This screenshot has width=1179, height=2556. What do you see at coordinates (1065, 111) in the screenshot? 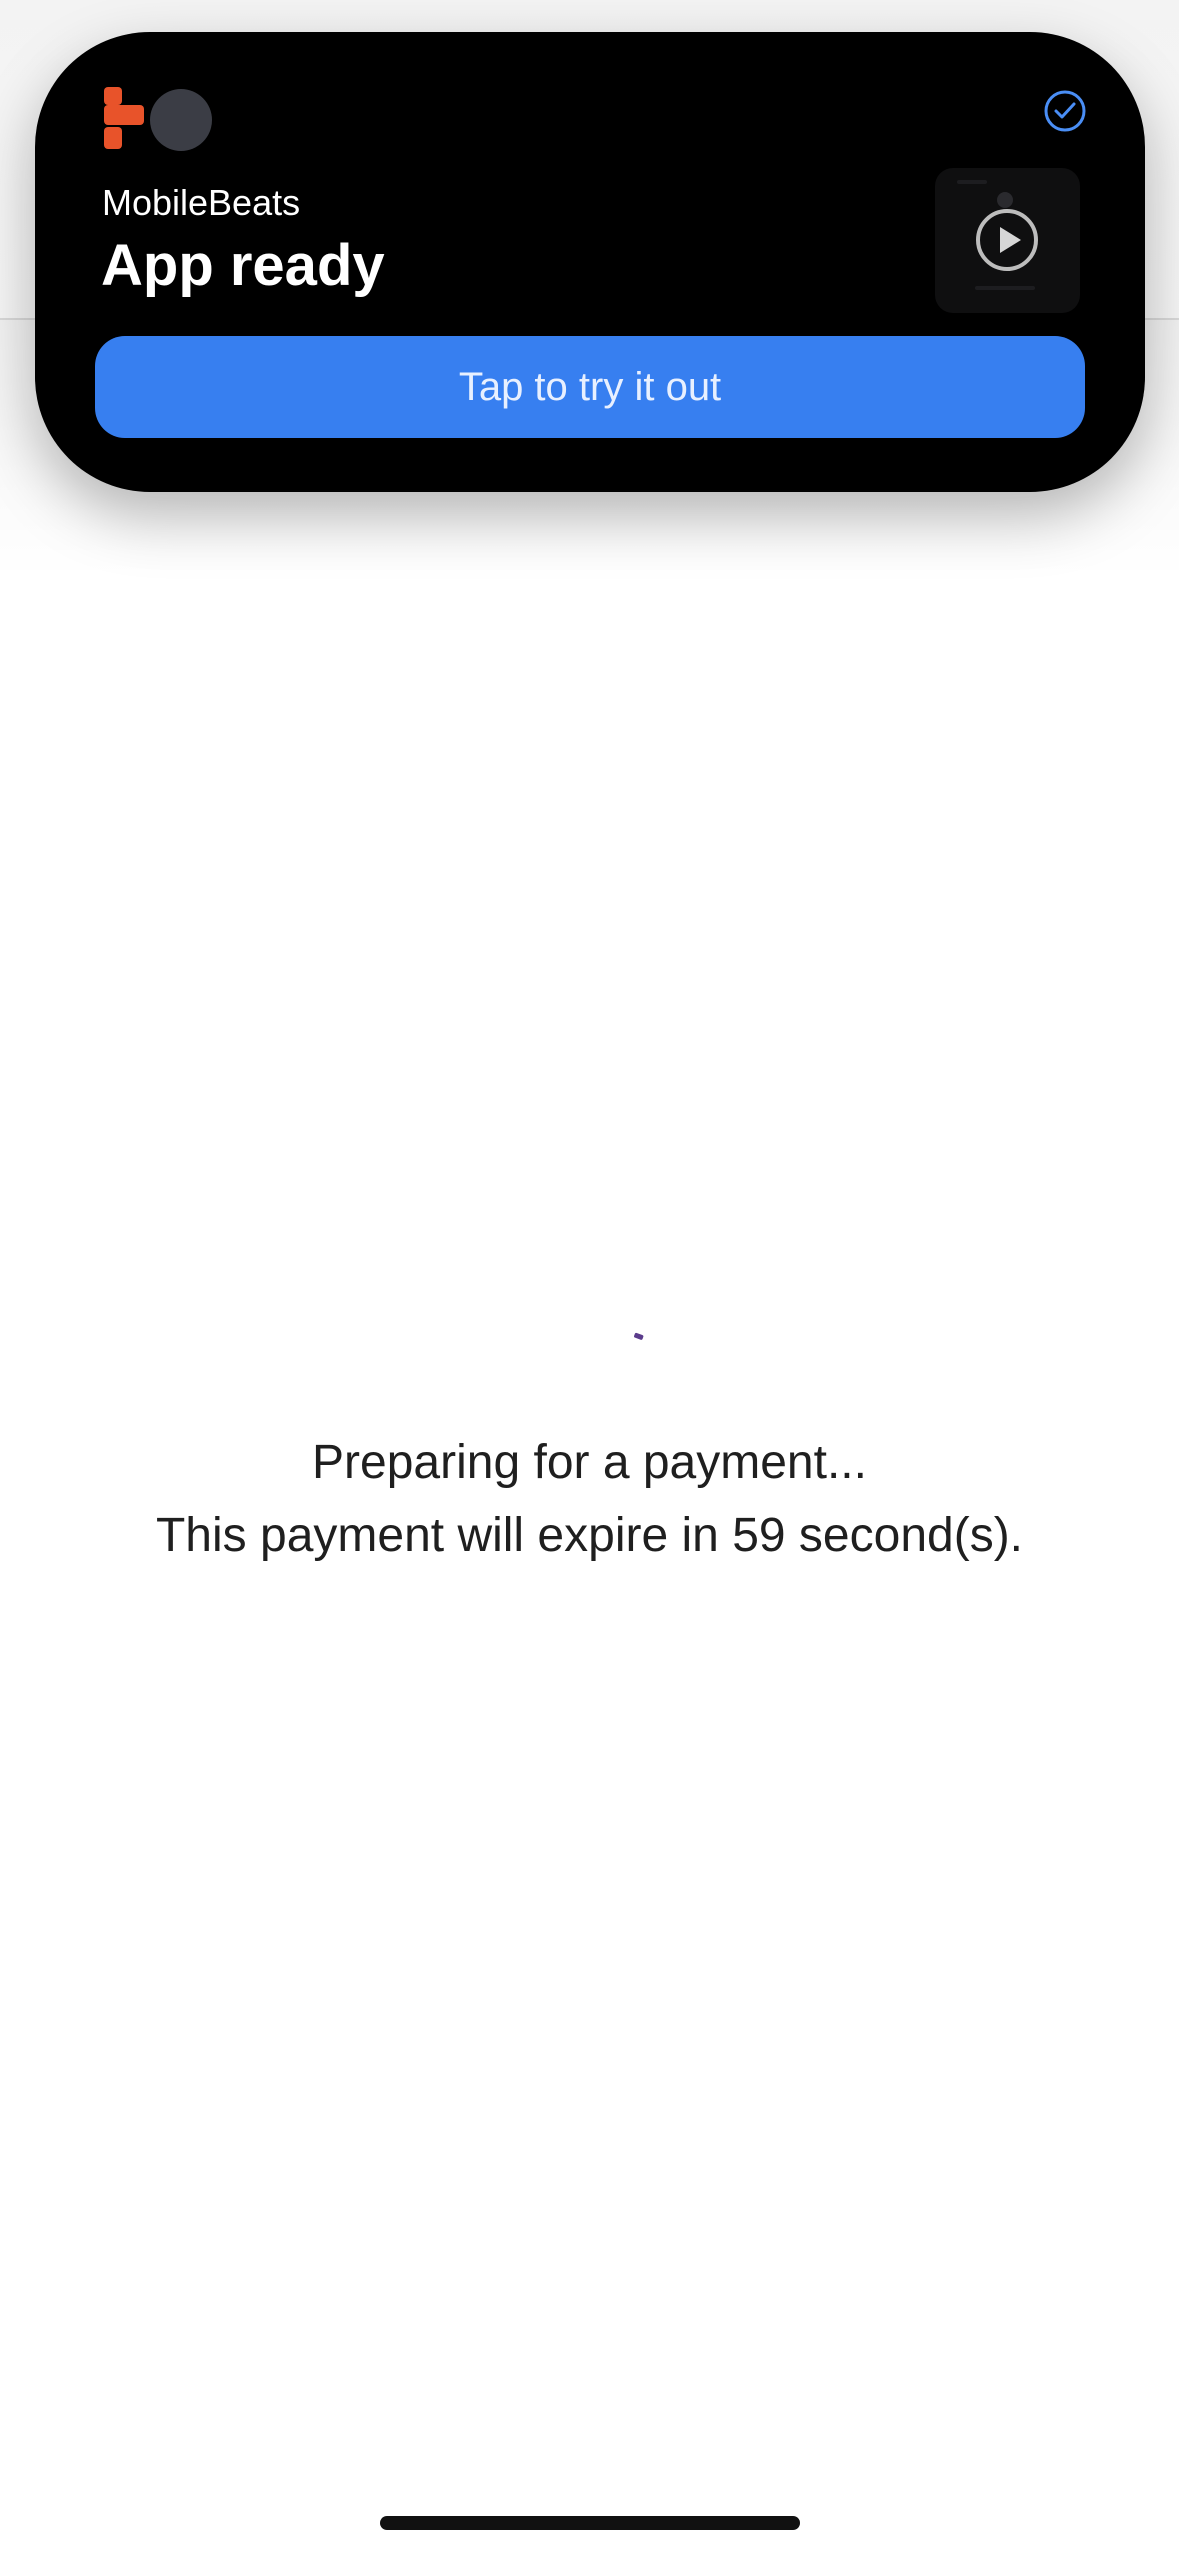
I see `checkmark-circle-icon` at bounding box center [1065, 111].